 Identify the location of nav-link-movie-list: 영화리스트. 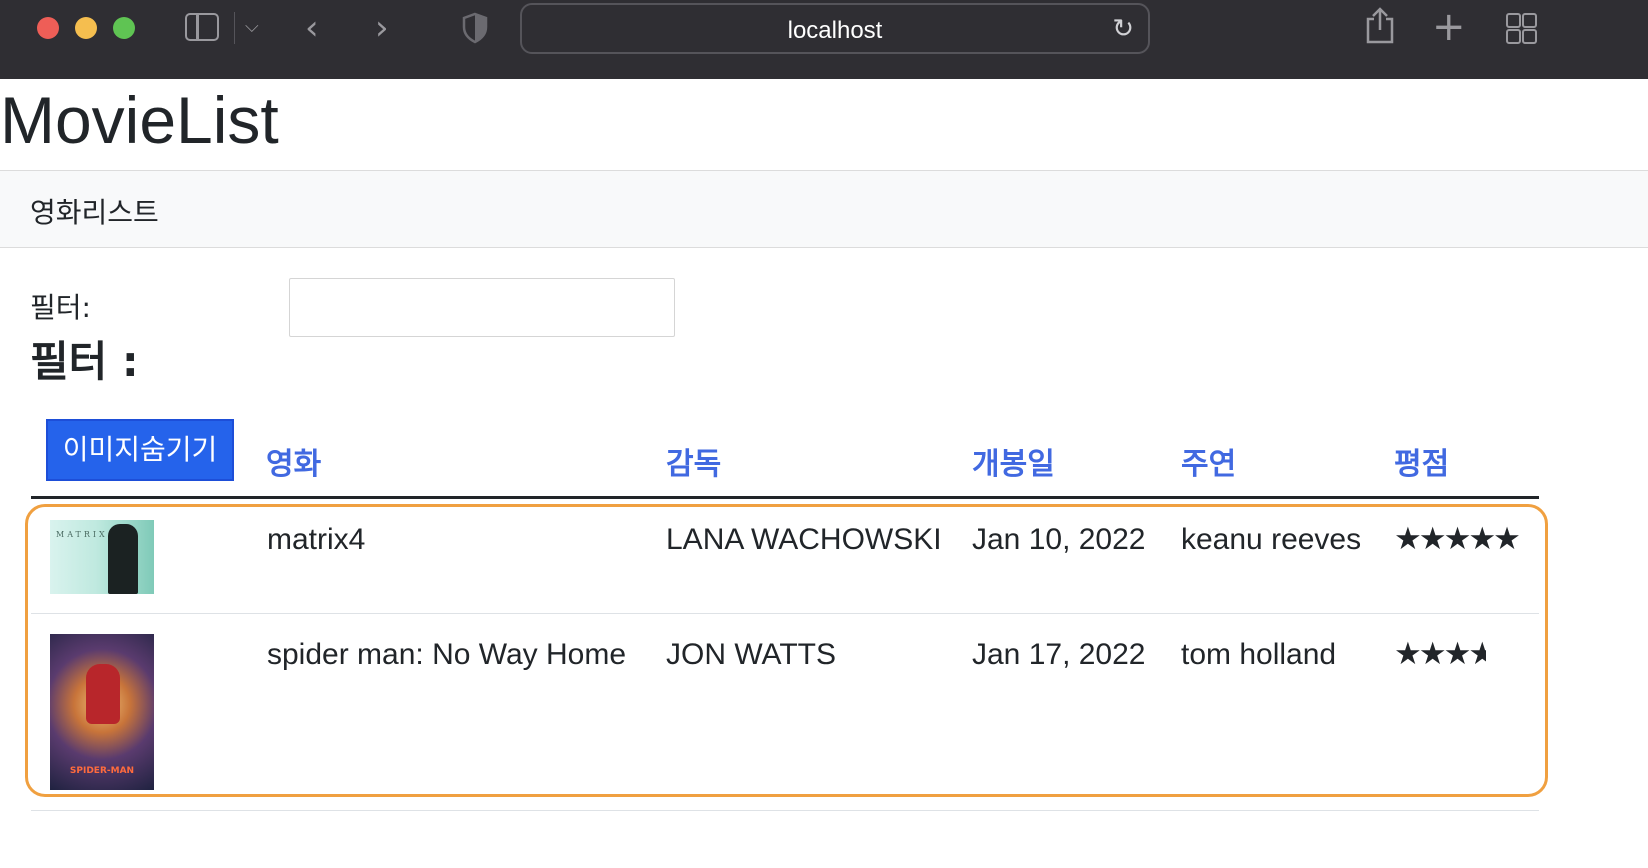
(94, 211).